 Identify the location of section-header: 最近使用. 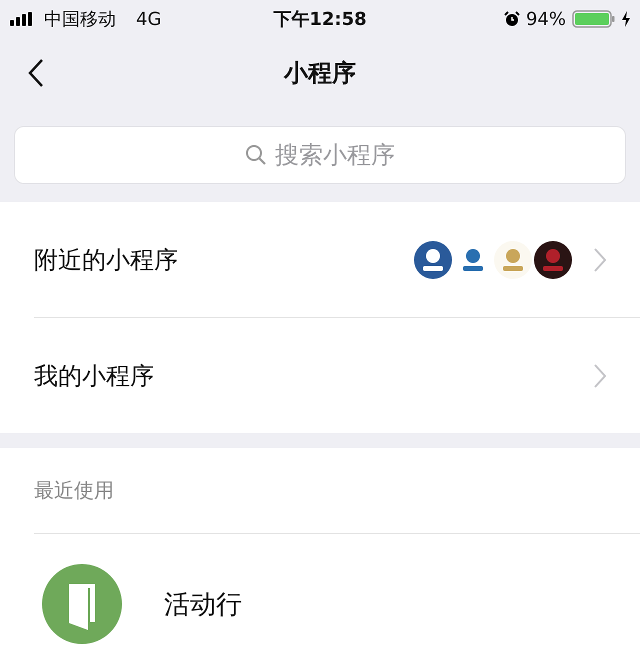
(74, 490).